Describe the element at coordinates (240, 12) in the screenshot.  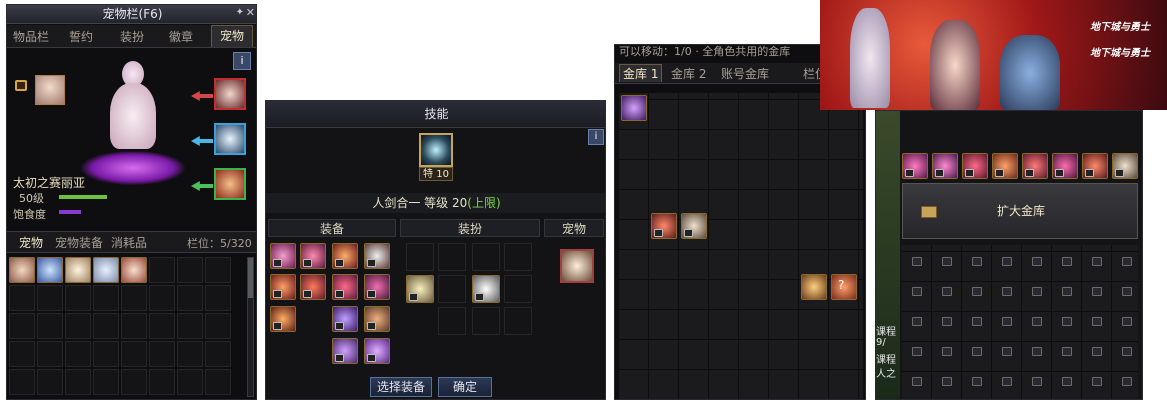
I see `pin-icon: ✦` at that location.